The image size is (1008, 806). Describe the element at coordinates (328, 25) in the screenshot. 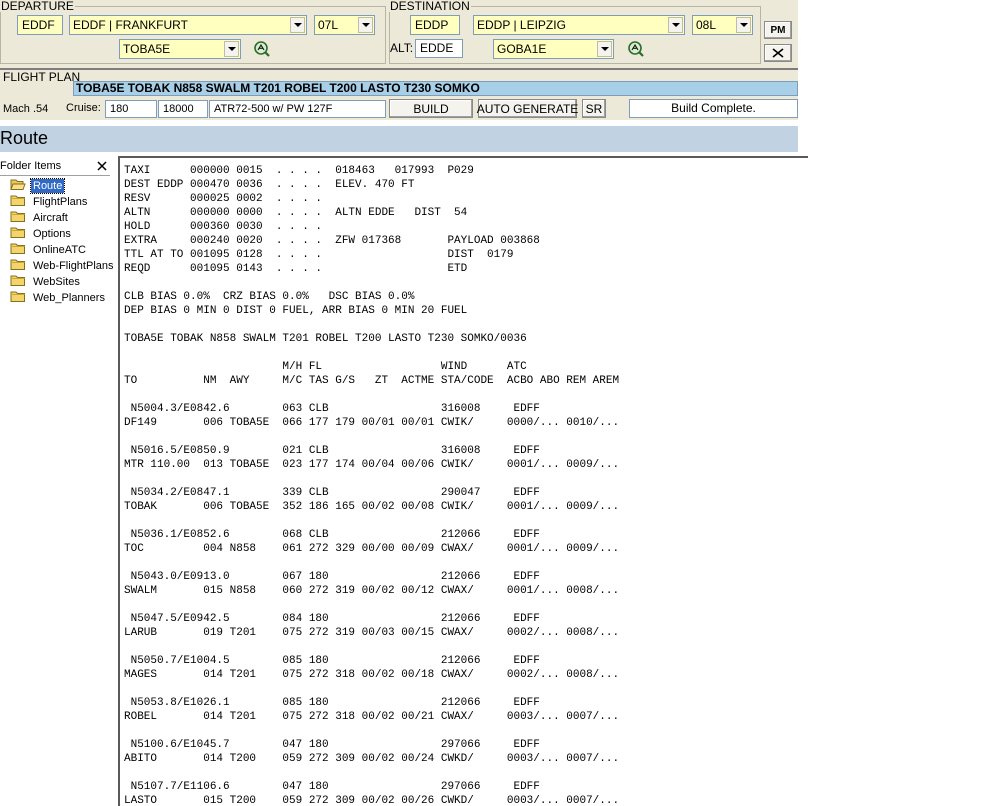

I see `departure-runway-value: 07L` at that location.